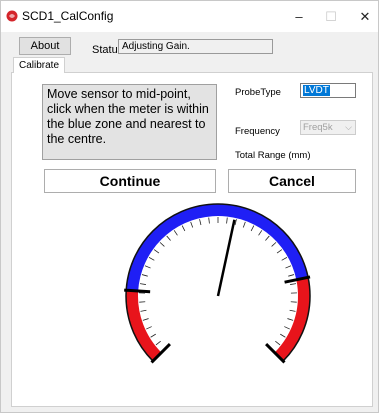  What do you see at coordinates (331, 16) in the screenshot?
I see `maximize-button: ☐` at bounding box center [331, 16].